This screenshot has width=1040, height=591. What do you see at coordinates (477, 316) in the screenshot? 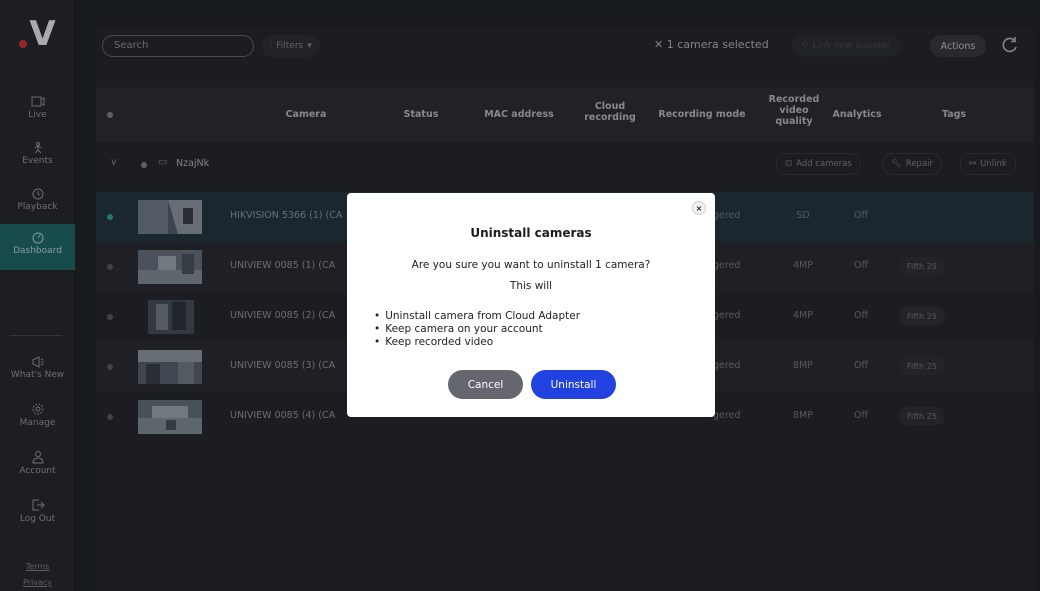
I see `list-item: Uninstall camera from Cloud Adapter` at bounding box center [477, 316].